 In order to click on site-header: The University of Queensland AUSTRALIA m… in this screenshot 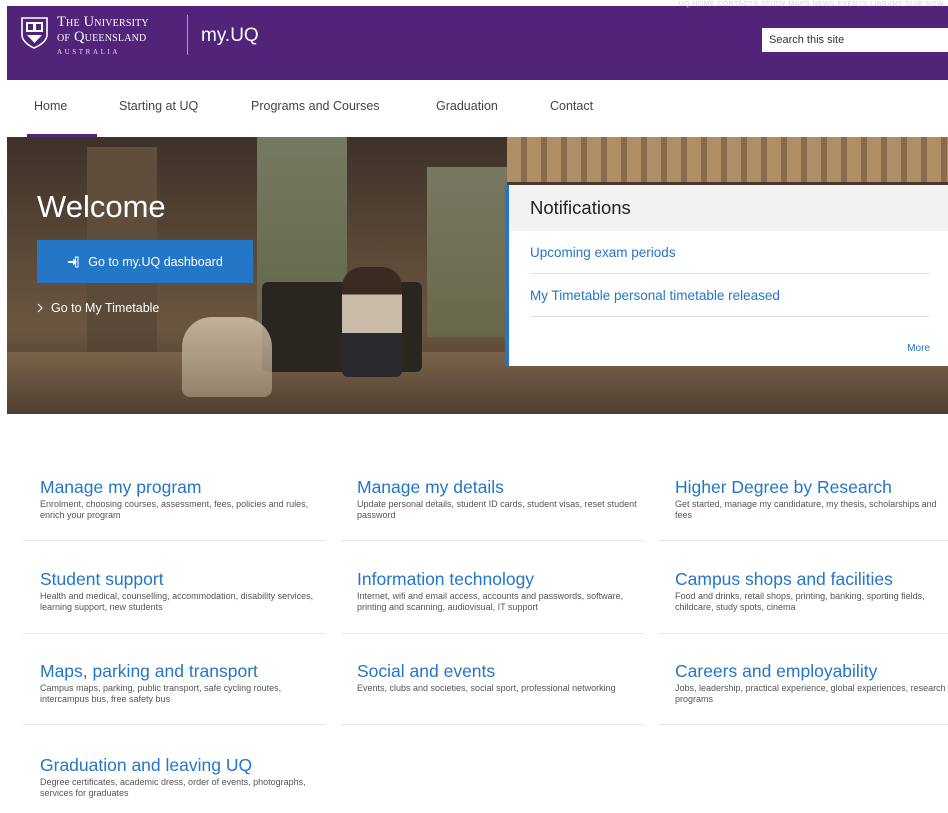, I will do `click(477, 40)`.